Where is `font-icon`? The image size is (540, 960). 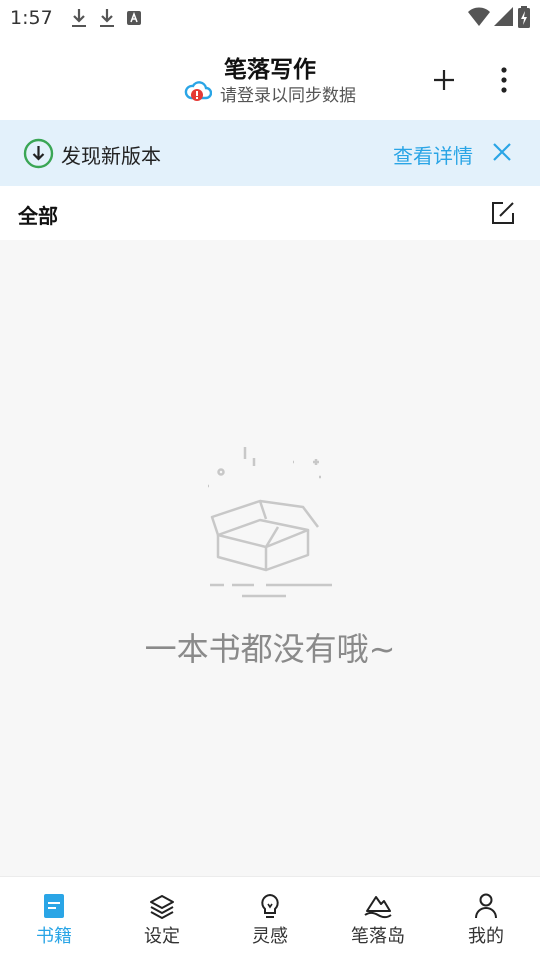 font-icon is located at coordinates (133, 18).